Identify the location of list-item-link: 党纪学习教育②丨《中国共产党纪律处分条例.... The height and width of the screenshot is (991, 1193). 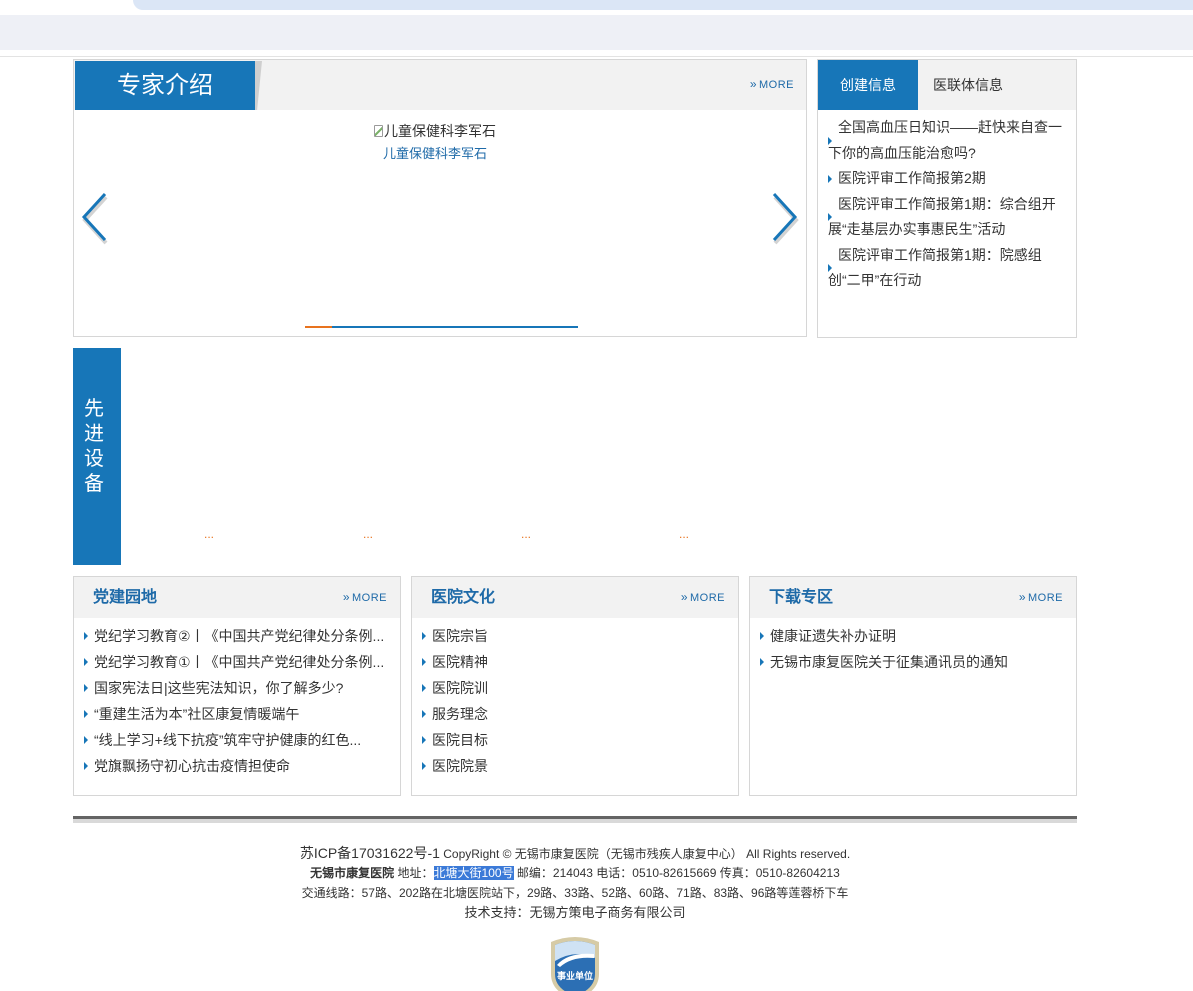
(239, 636).